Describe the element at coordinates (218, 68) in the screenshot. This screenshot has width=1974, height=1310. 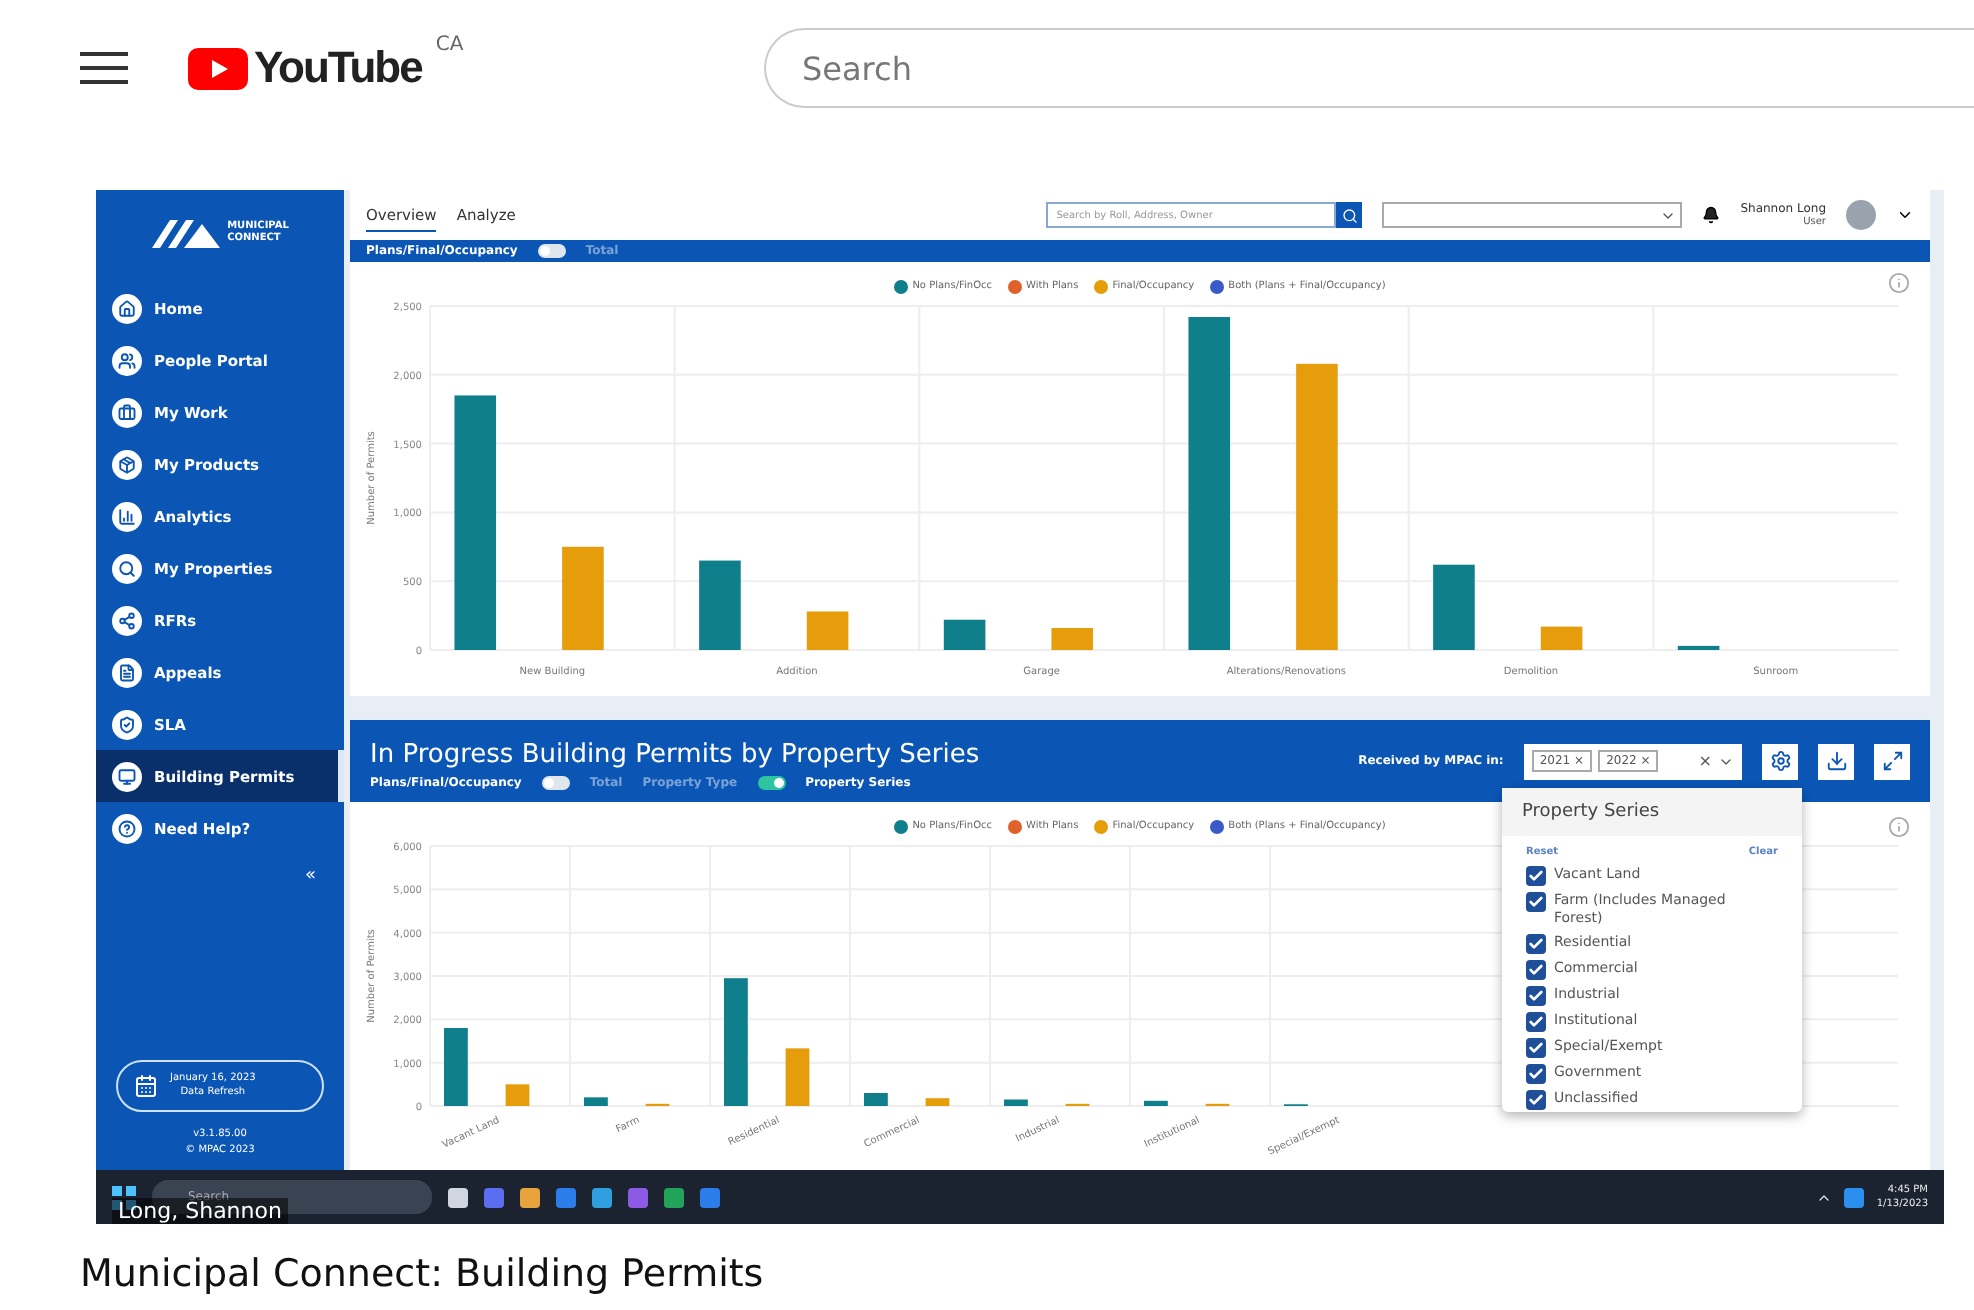
I see `play-logo-icon` at that location.